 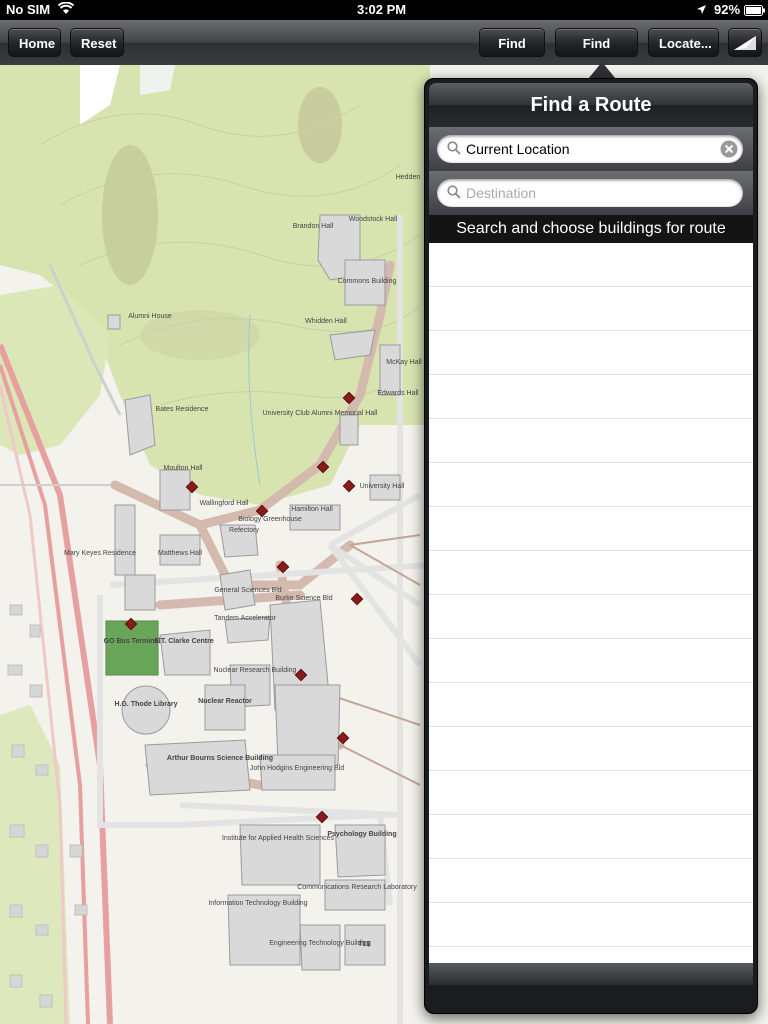 I want to click on map-label: Commons Building, so click(x=367, y=281).